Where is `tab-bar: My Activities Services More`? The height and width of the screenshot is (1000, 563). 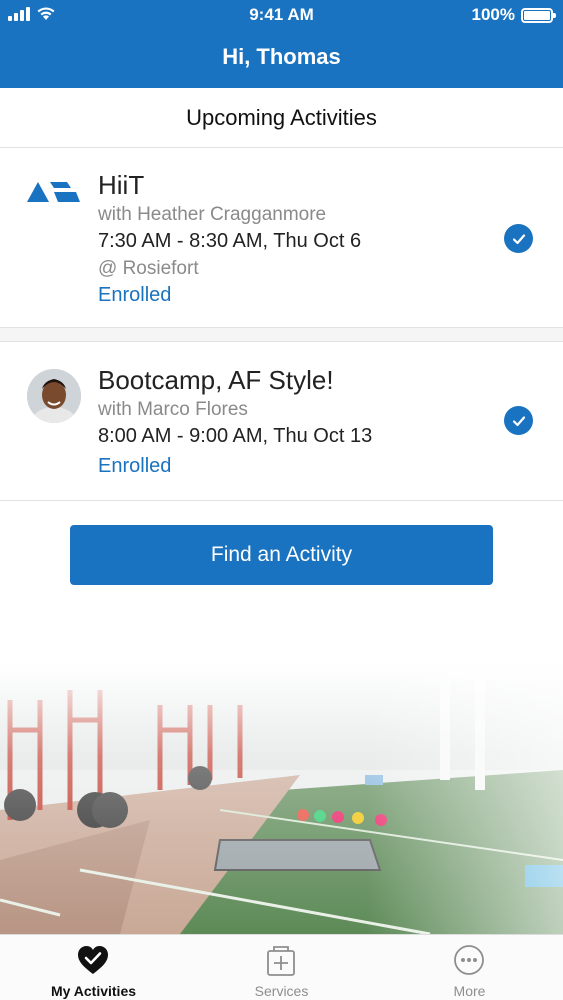 tab-bar: My Activities Services More is located at coordinates (281, 967).